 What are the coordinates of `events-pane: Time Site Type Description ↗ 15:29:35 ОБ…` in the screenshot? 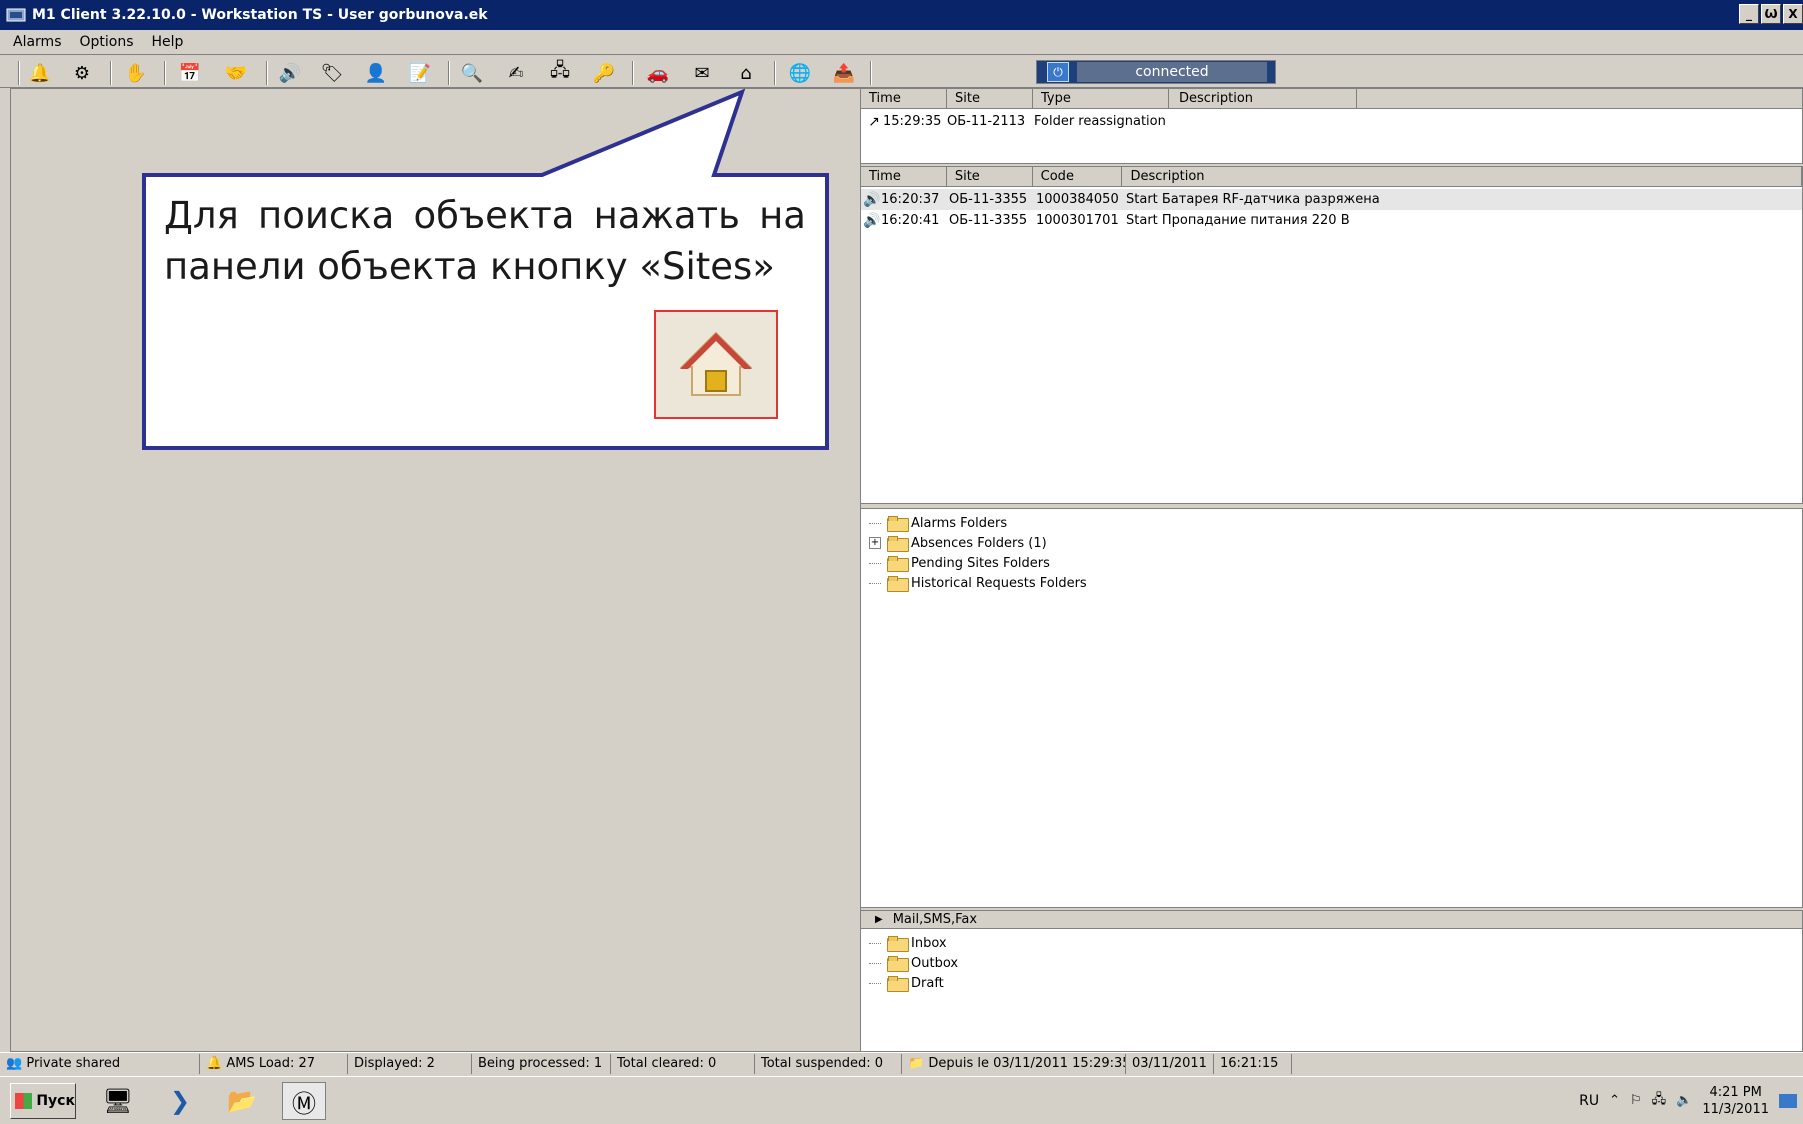 It's located at (1331, 126).